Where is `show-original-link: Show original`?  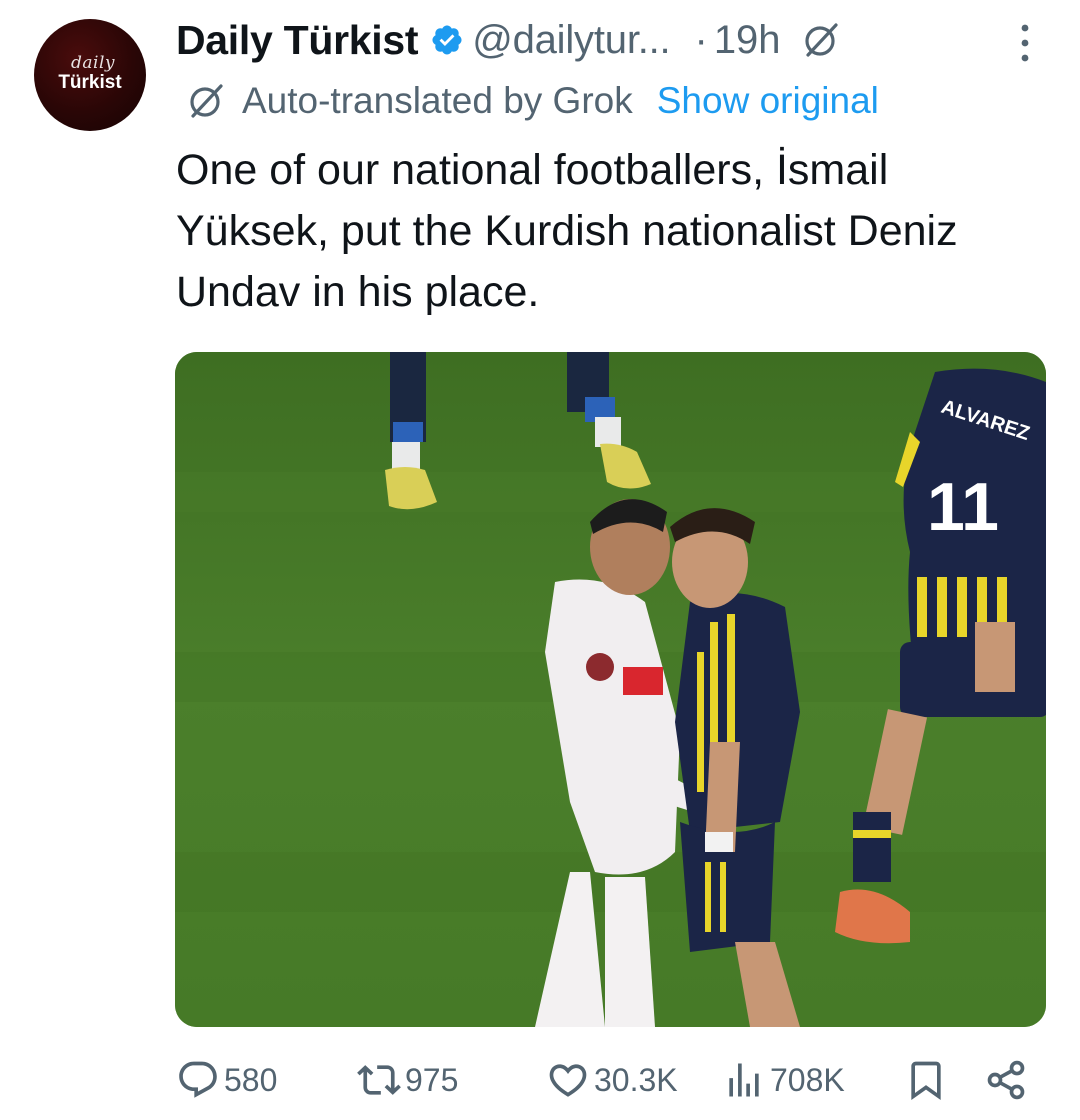
show-original-link: Show original is located at coordinates (768, 101).